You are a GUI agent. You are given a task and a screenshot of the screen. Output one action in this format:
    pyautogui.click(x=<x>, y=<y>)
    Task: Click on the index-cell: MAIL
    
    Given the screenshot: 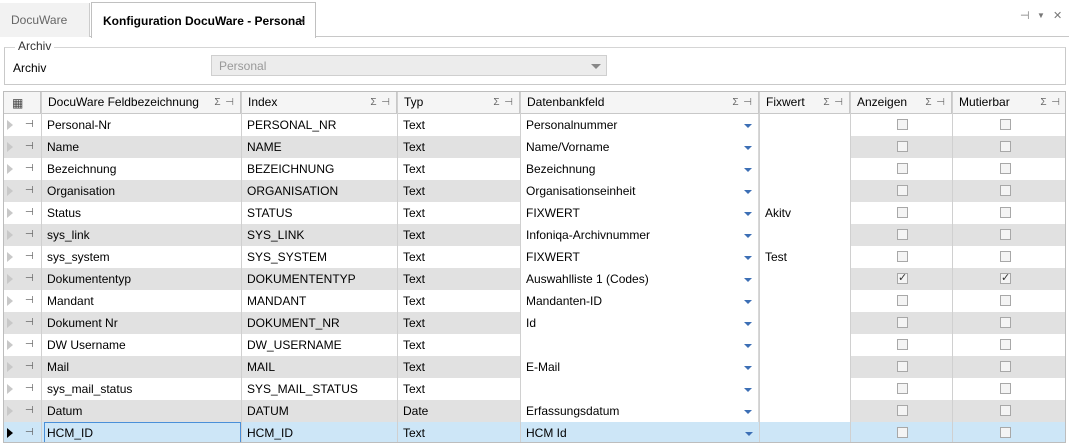 What is the action you would take?
    pyautogui.click(x=319, y=367)
    